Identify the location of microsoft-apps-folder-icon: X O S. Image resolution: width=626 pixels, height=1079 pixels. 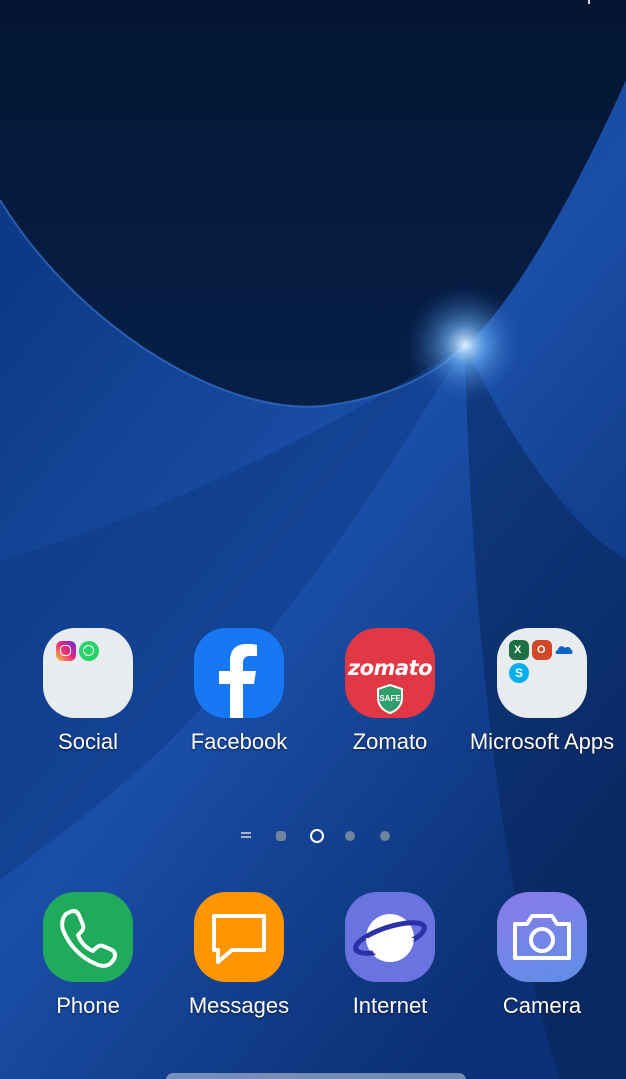
(542, 673).